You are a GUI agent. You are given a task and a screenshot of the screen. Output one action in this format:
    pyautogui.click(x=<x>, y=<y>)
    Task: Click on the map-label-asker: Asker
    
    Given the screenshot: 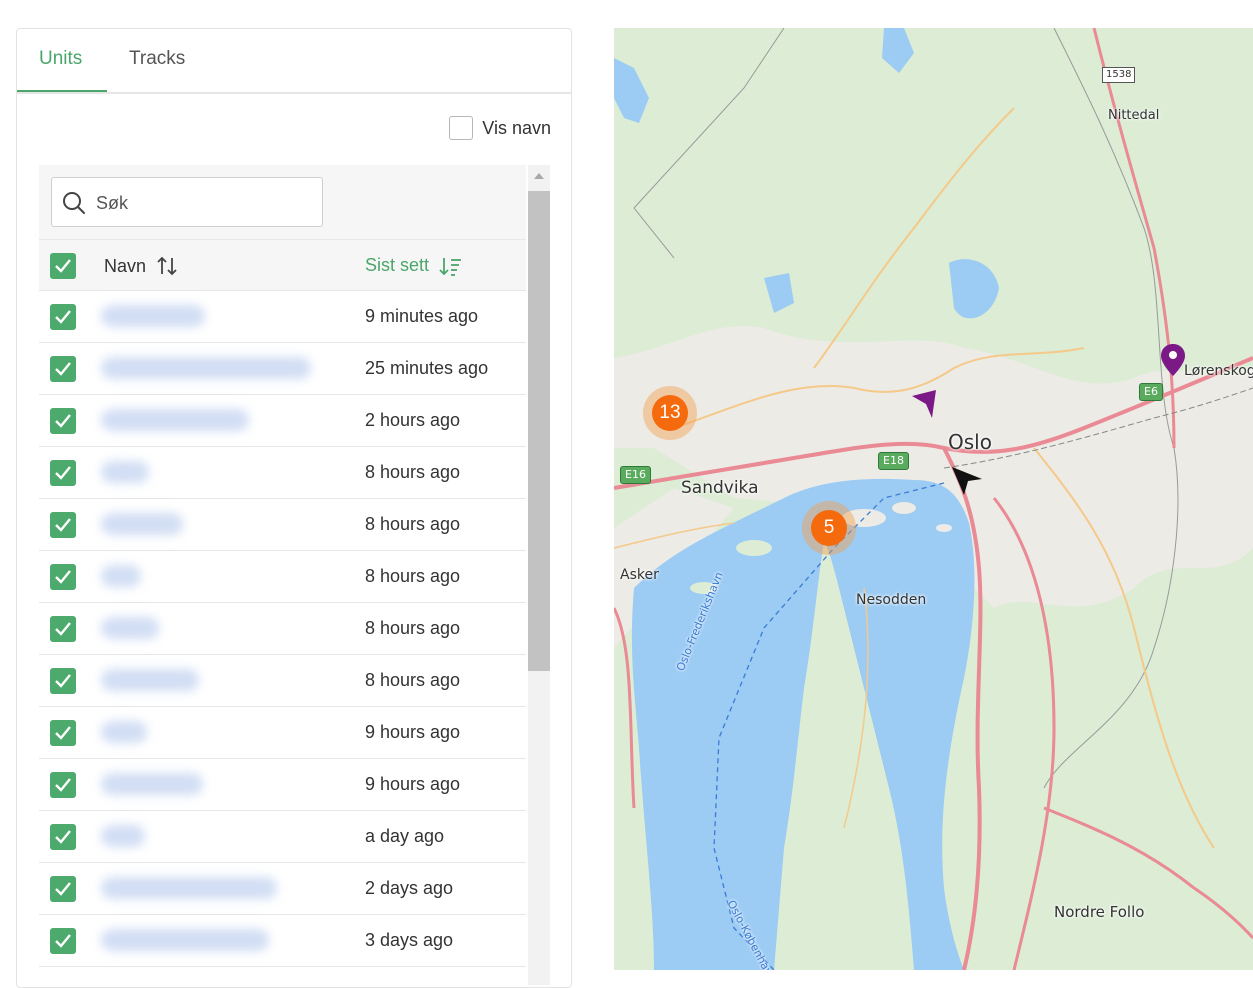 What is the action you would take?
    pyautogui.click(x=639, y=575)
    